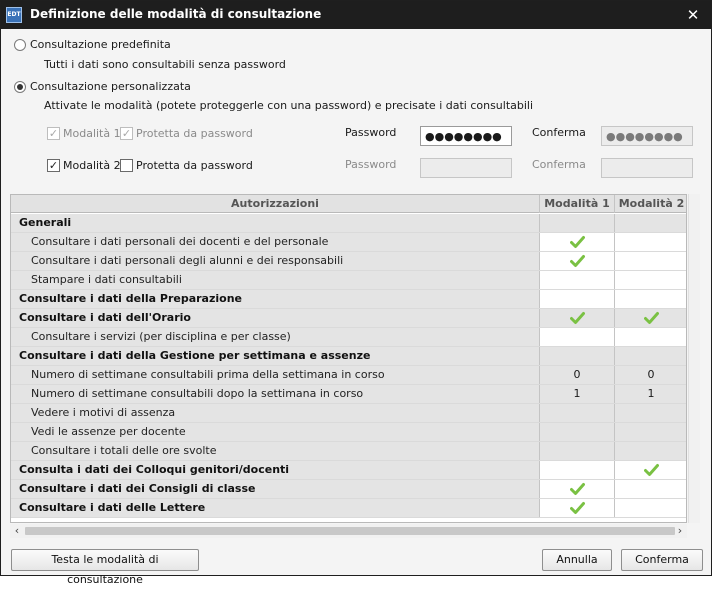  I want to click on modalita1-checkbox: ✓, so click(53, 133).